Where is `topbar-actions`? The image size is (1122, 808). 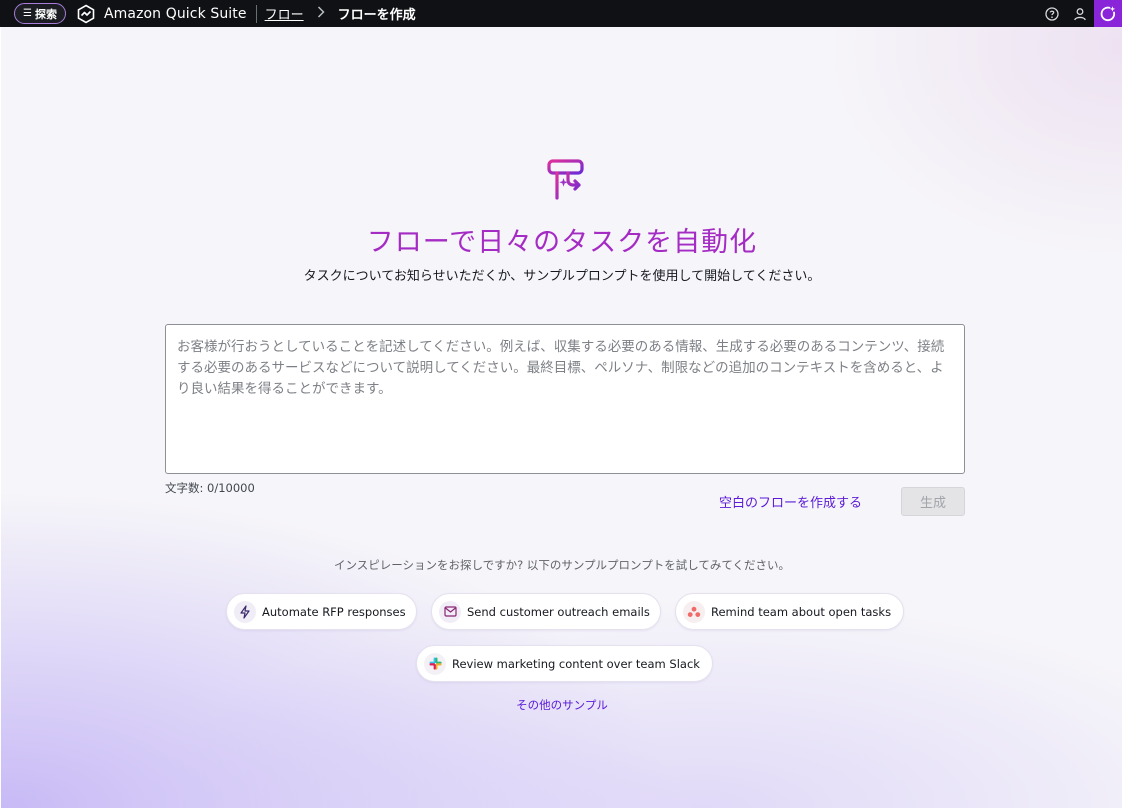 topbar-actions is located at coordinates (1080, 13).